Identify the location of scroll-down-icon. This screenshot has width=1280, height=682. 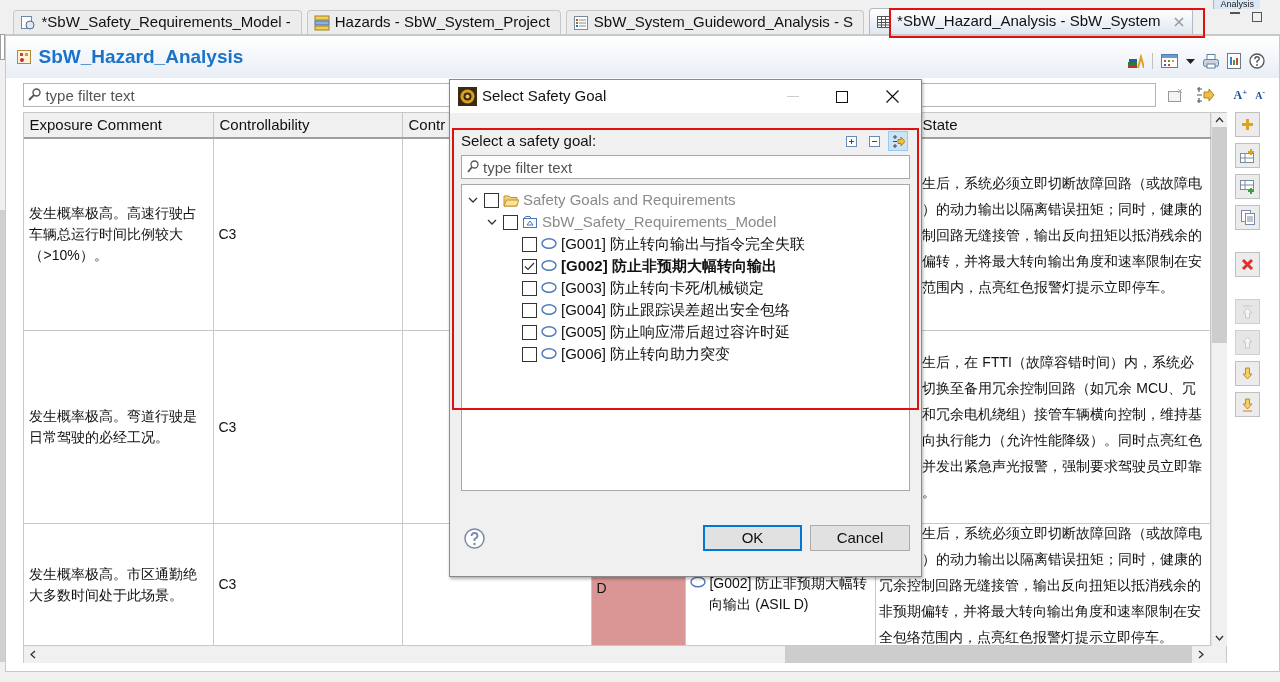
(1220, 638).